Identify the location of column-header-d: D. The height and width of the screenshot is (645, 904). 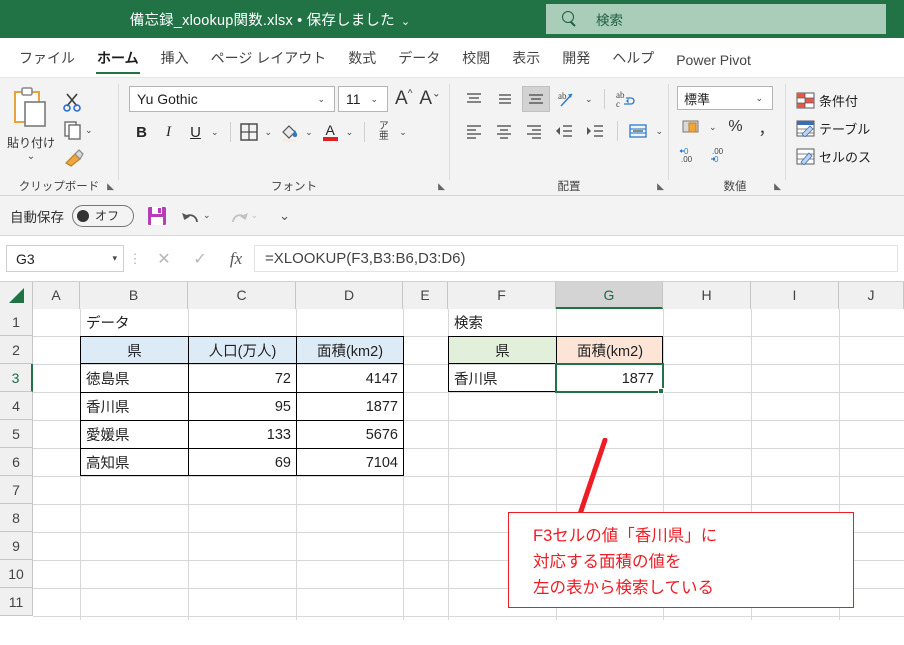
(349, 295).